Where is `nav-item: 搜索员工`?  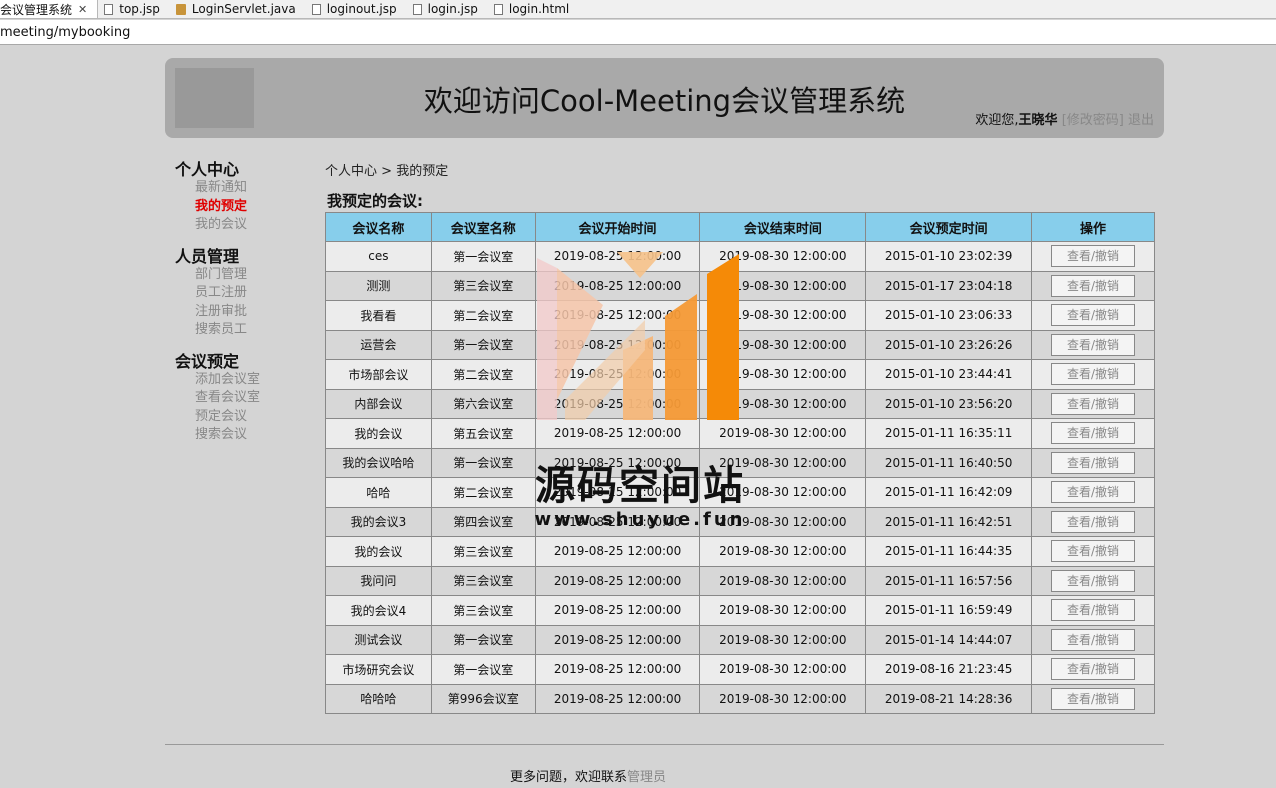 nav-item: 搜索员工 is located at coordinates (217, 330).